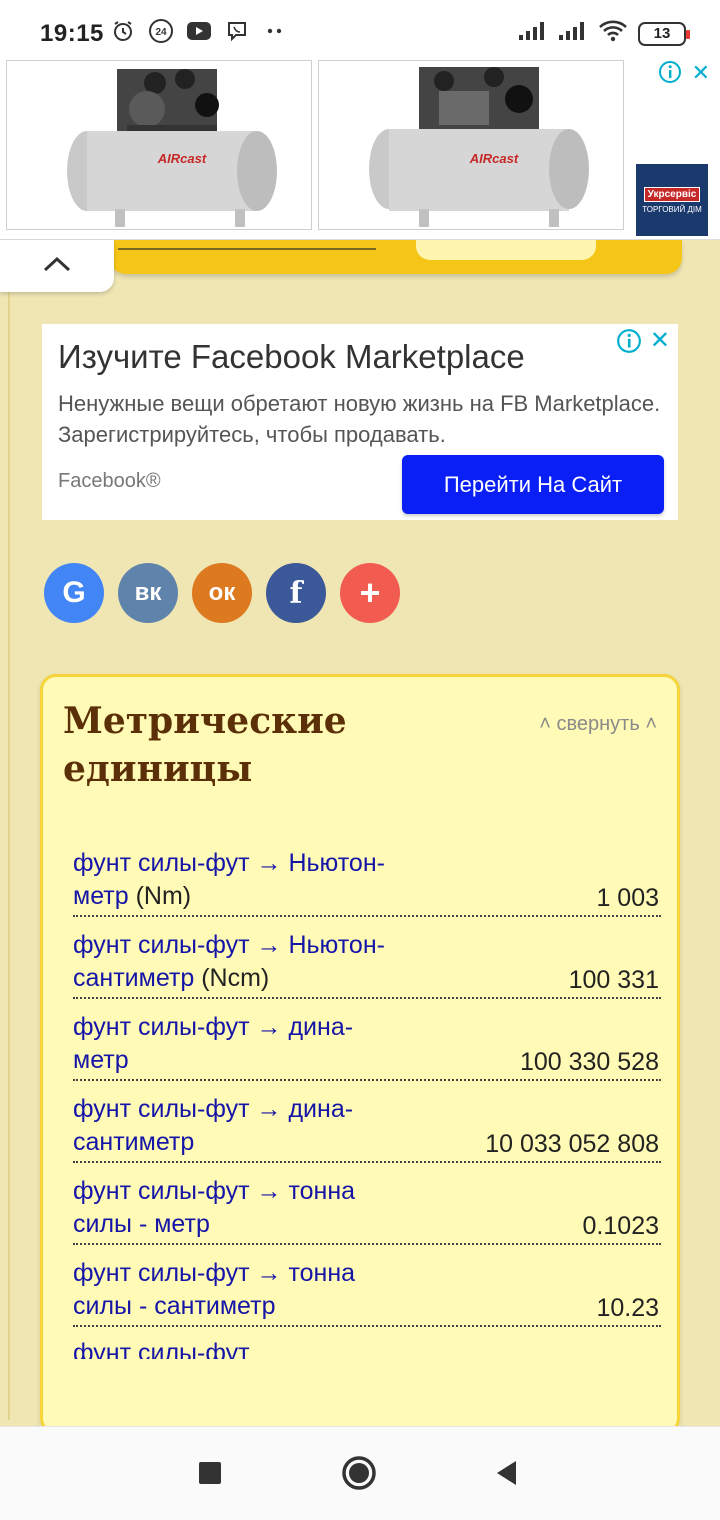 Image resolution: width=720 pixels, height=1520 pixels. I want to click on collapse-section-link: ˄ свернуть ˄, so click(598, 724).